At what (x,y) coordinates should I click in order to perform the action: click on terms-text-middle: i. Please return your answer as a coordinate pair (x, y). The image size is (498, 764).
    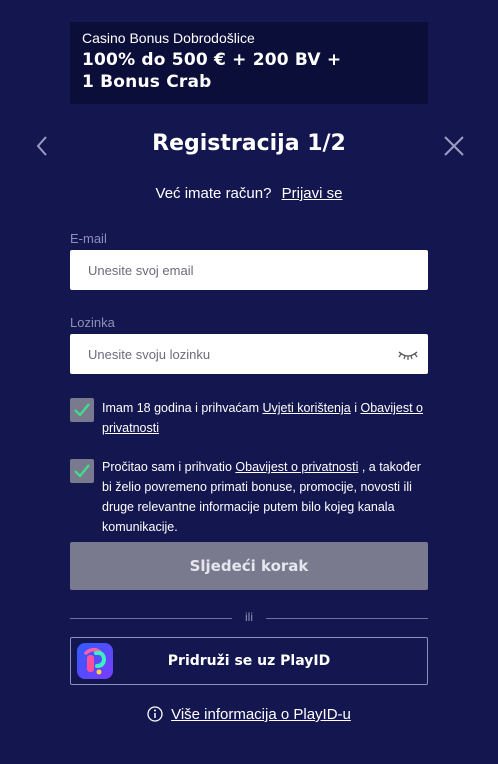
    Looking at the image, I should click on (355, 408).